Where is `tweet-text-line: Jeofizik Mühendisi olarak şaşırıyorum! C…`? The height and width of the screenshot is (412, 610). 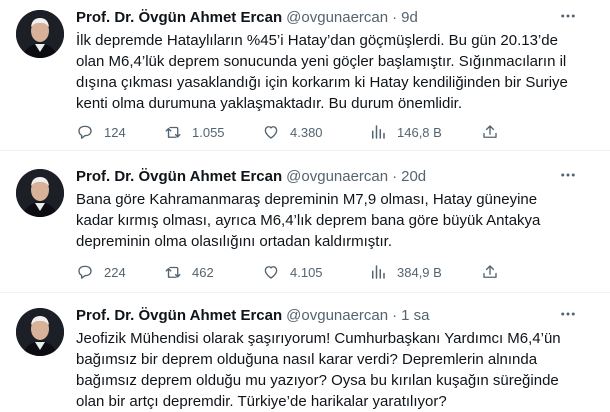 tweet-text-line: Jeofizik Mühendisi olarak şaşırıyorum! C… is located at coordinates (318, 338).